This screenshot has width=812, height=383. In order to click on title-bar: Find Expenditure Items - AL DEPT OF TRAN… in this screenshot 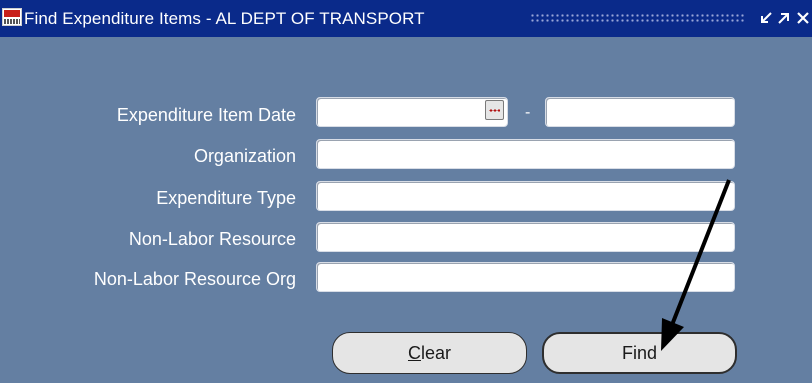, I will do `click(406, 18)`.